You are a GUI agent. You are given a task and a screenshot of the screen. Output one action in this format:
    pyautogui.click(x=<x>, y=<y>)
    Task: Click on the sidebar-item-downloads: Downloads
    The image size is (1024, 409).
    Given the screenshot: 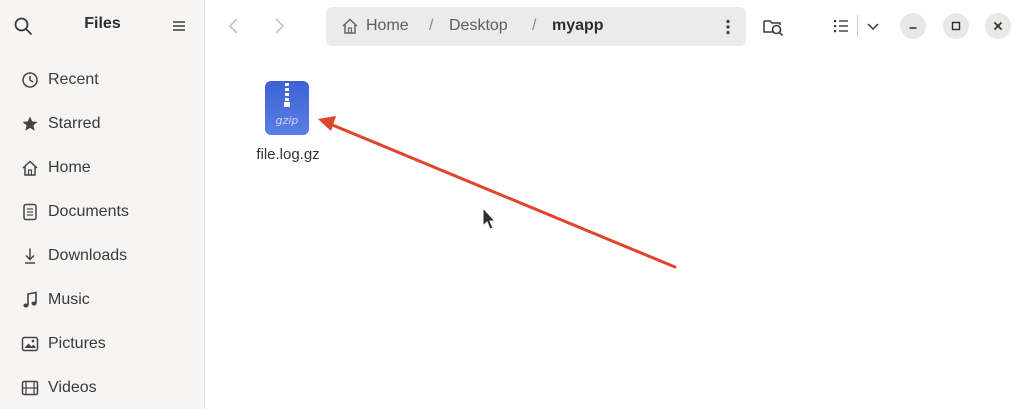 What is the action you would take?
    pyautogui.click(x=102, y=256)
    